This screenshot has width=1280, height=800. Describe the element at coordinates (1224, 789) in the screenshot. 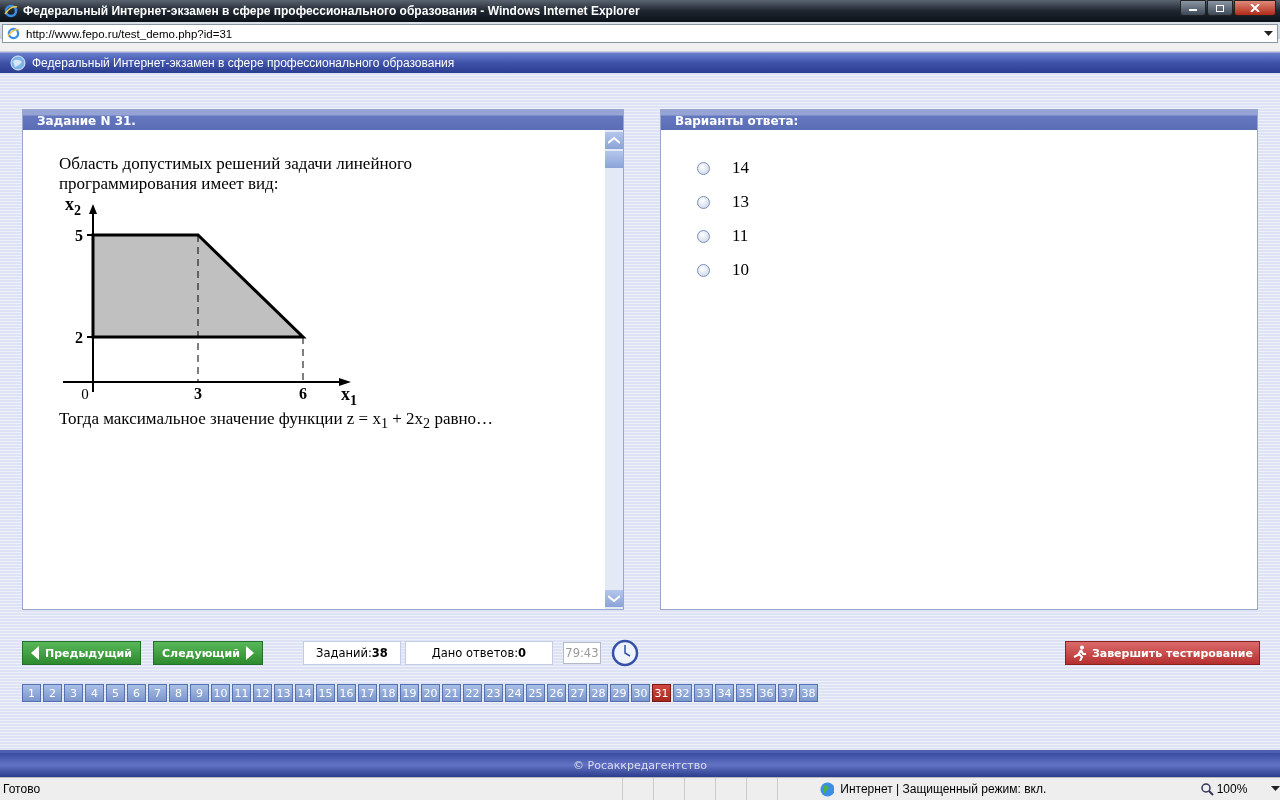

I see `zoom-button: 100%` at that location.